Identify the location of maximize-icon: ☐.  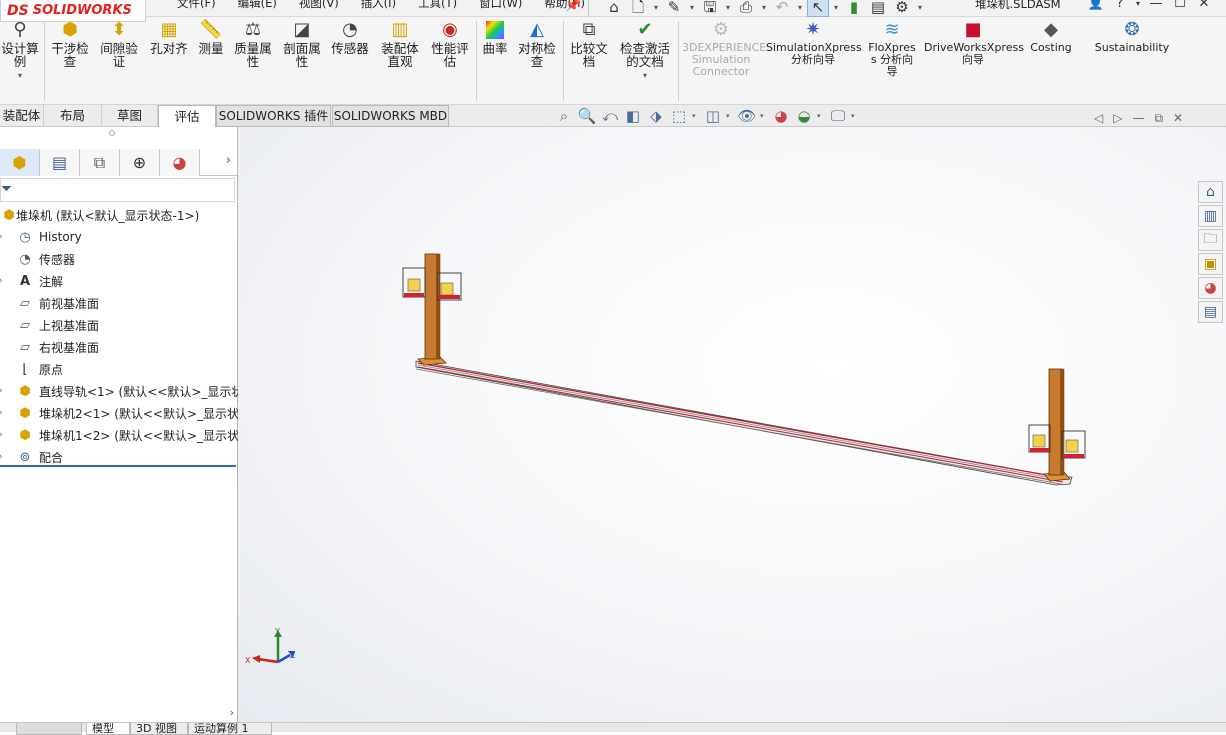
(1180, 5).